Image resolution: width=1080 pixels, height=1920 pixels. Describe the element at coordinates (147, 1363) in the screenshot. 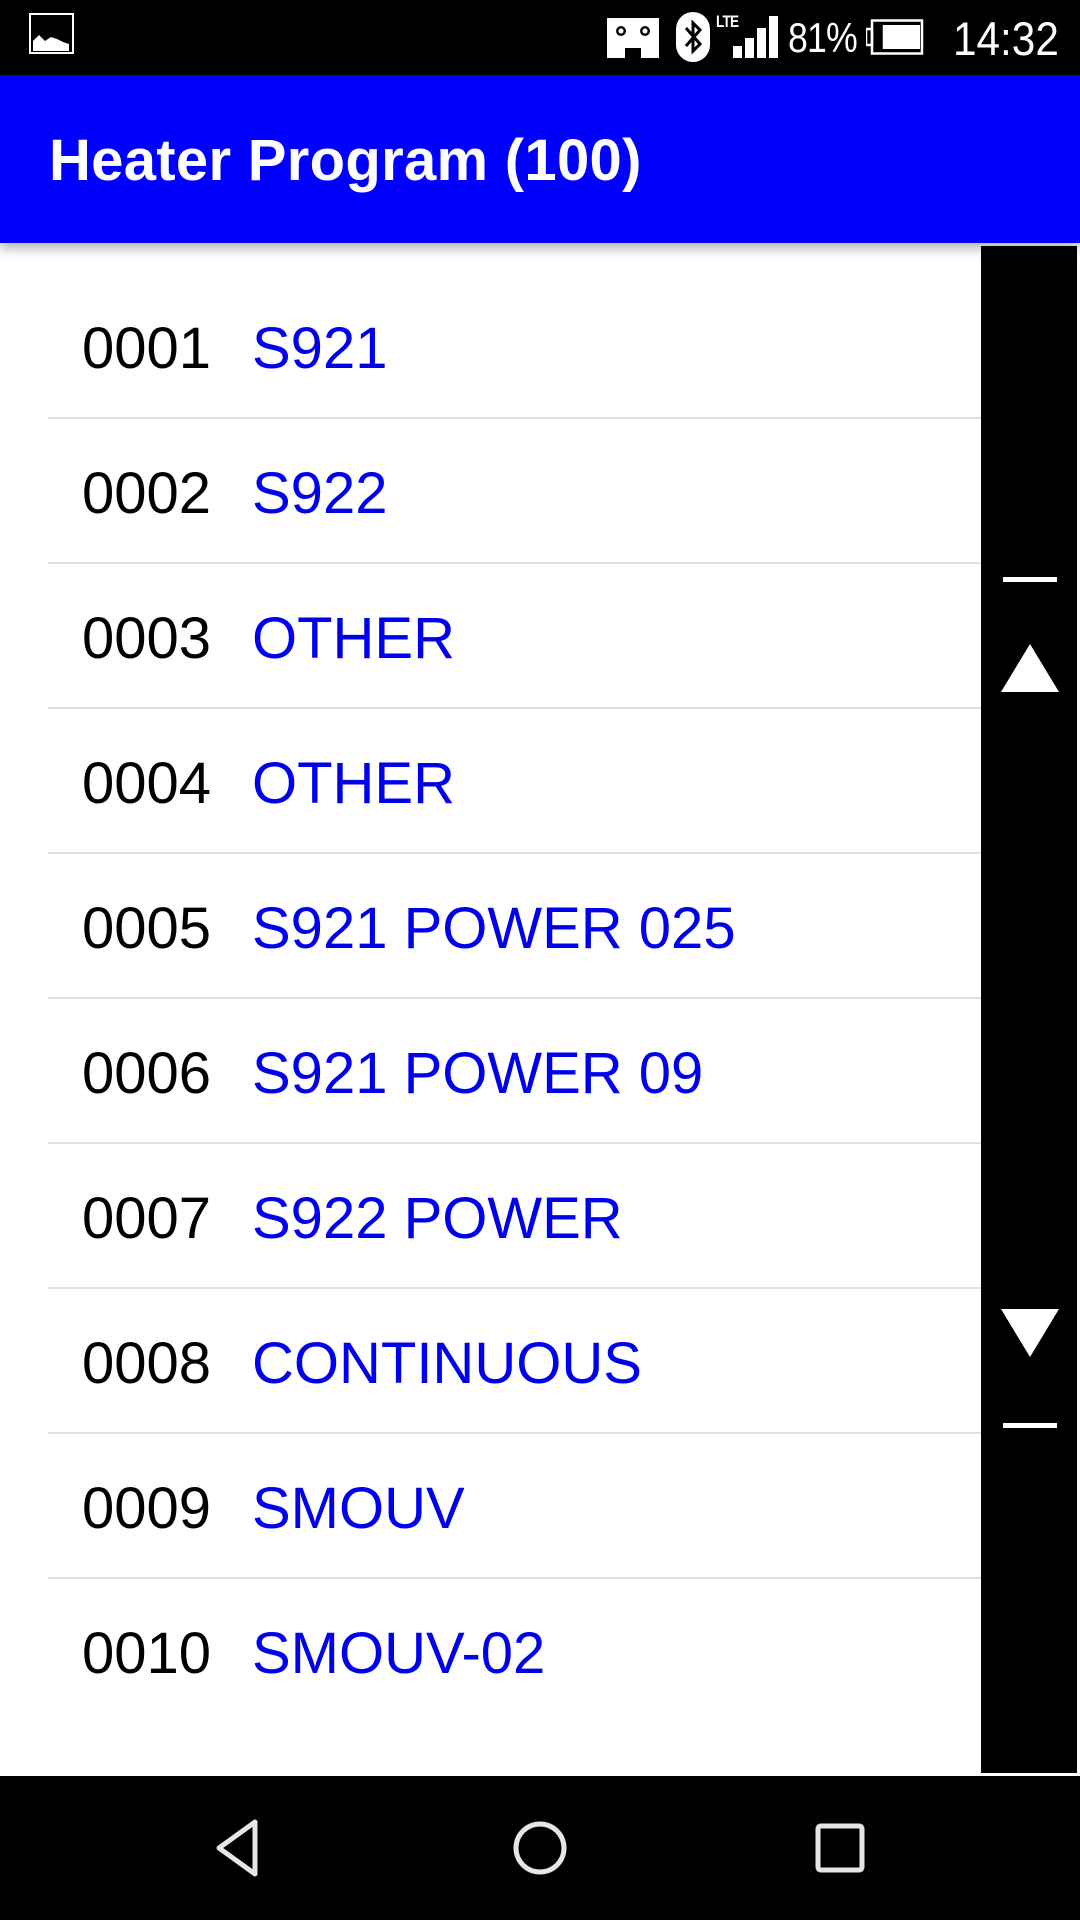

I see `program-number: 0008` at that location.